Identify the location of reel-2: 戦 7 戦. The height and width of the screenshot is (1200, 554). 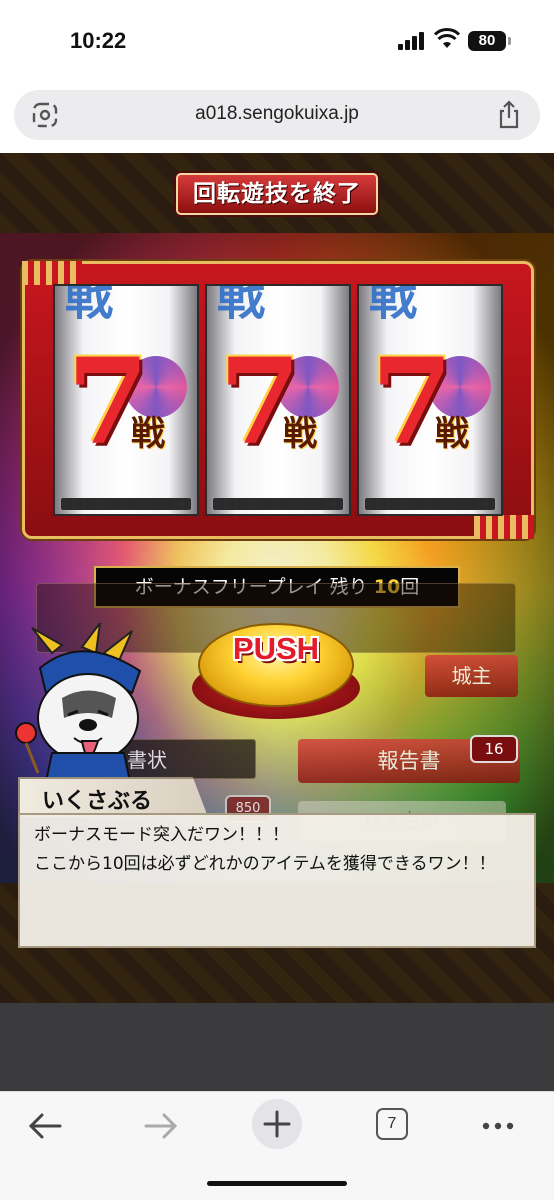
(278, 400).